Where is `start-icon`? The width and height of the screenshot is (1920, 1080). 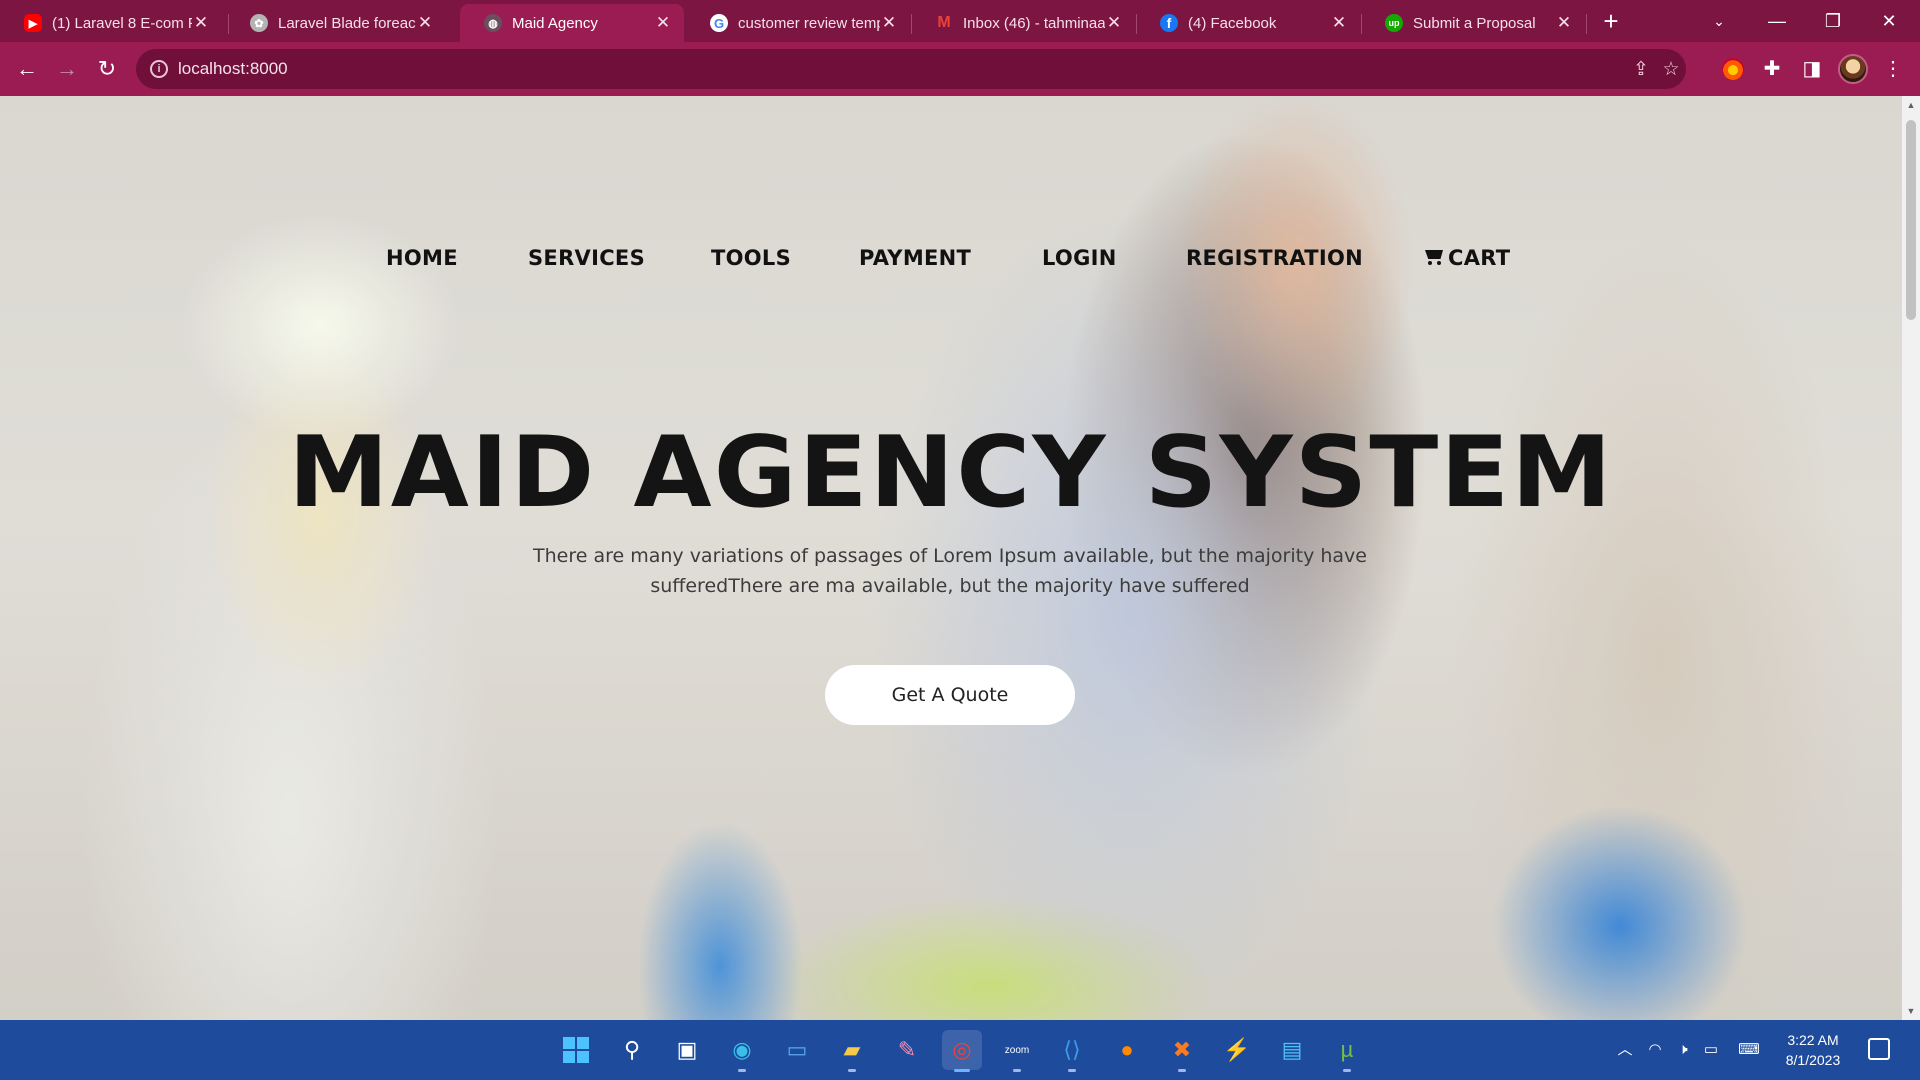 start-icon is located at coordinates (576, 1050).